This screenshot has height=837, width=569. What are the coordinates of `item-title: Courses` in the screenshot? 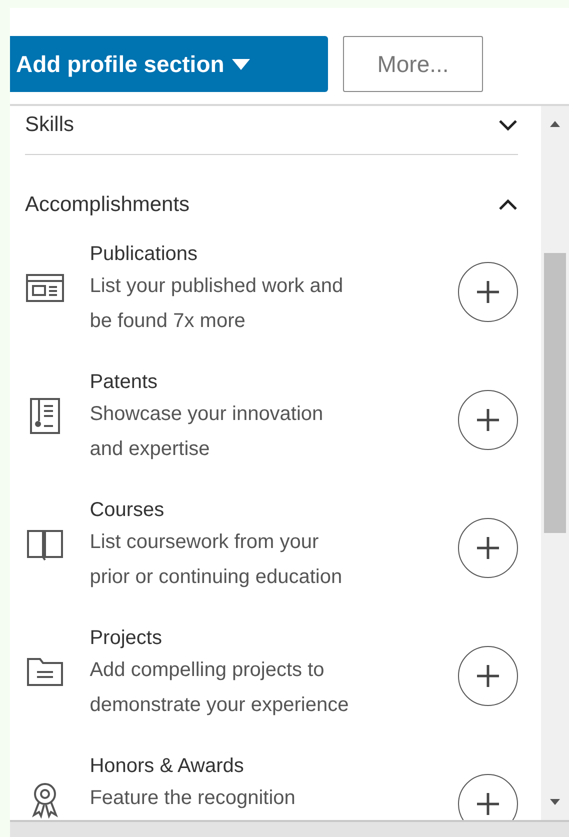 It's located at (128, 510).